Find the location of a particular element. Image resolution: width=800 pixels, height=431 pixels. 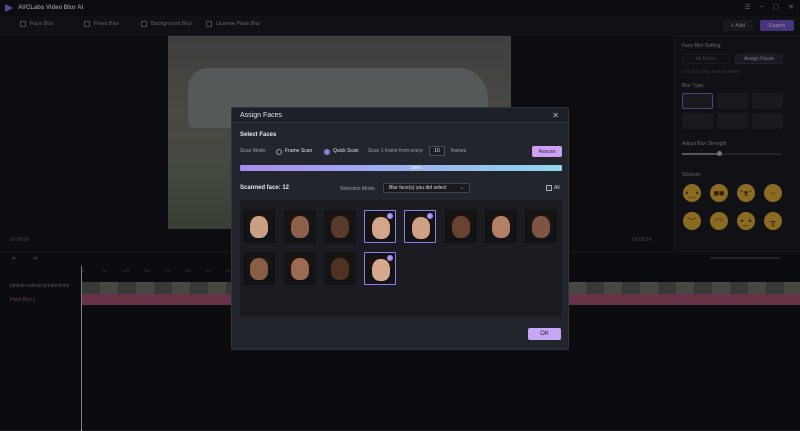

frames-unit-label: frames is located at coordinates (459, 151).